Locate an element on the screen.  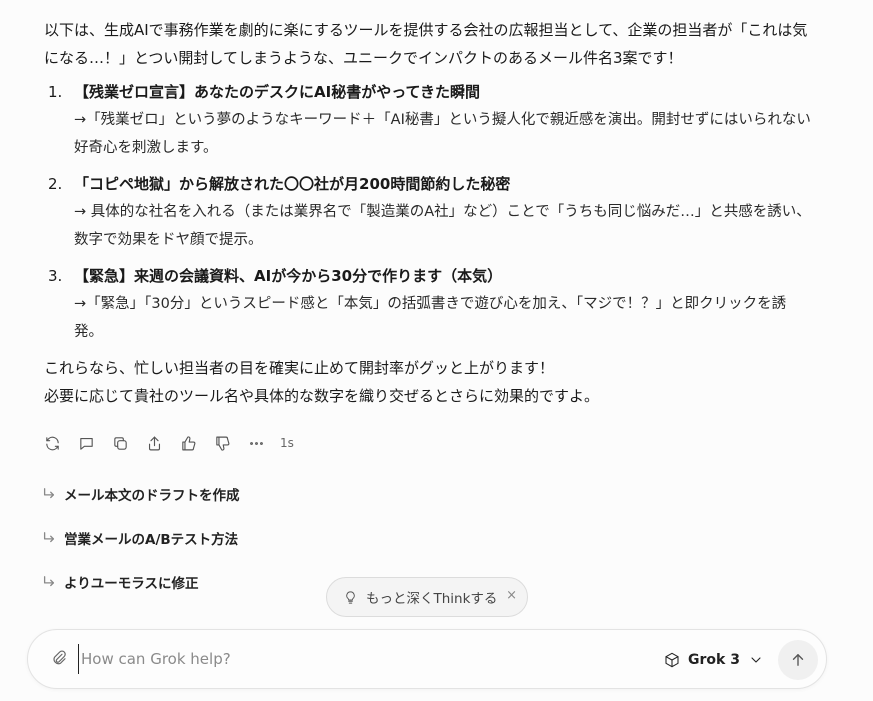
copy-icon is located at coordinates (120, 443).